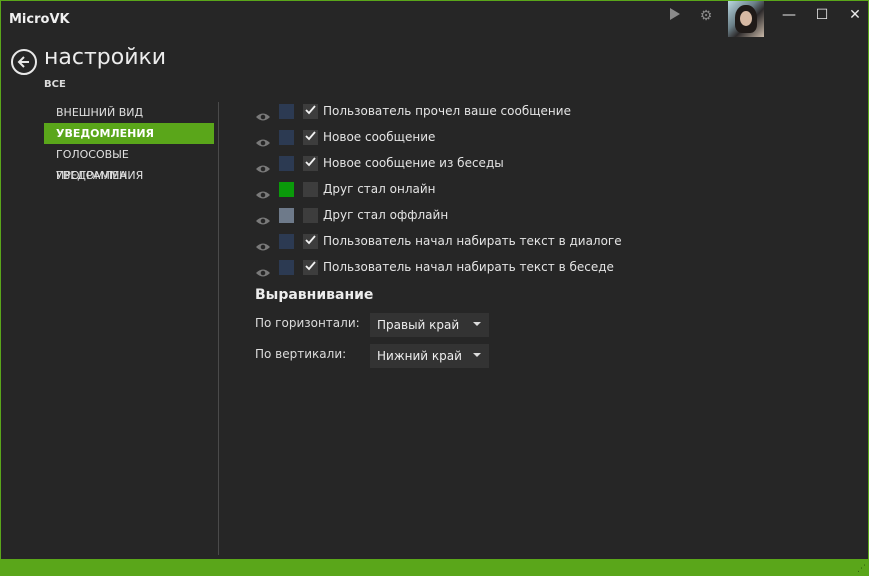  What do you see at coordinates (789, 15) in the screenshot?
I see `minimize-button: —` at bounding box center [789, 15].